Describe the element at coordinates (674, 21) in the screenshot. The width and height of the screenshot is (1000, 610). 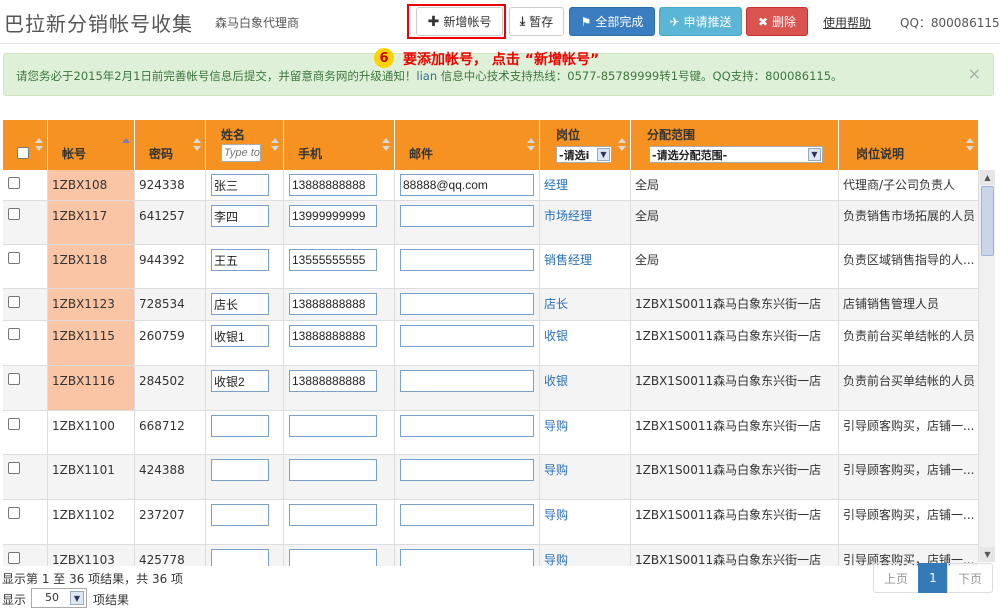
I see `pin-icon: ✈` at that location.